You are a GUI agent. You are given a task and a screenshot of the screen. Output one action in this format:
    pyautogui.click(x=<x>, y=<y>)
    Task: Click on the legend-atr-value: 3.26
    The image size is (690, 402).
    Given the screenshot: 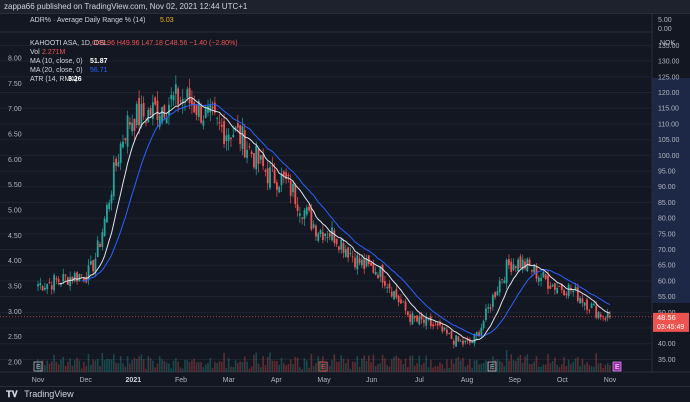 What is the action you would take?
    pyautogui.click(x=75, y=79)
    